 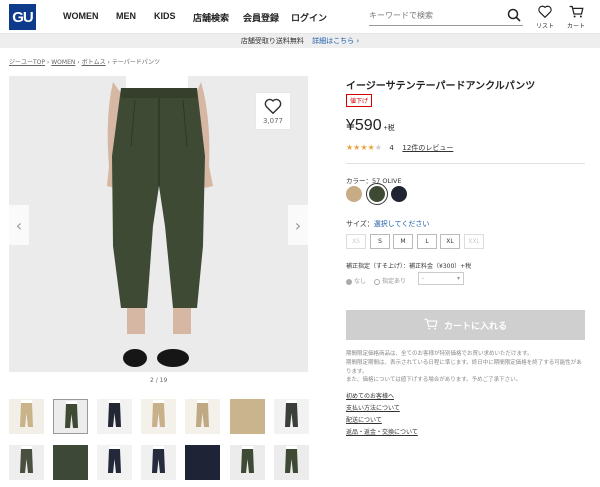 I want to click on breadcrumb-current: テーパードパンツ, so click(x=136, y=62).